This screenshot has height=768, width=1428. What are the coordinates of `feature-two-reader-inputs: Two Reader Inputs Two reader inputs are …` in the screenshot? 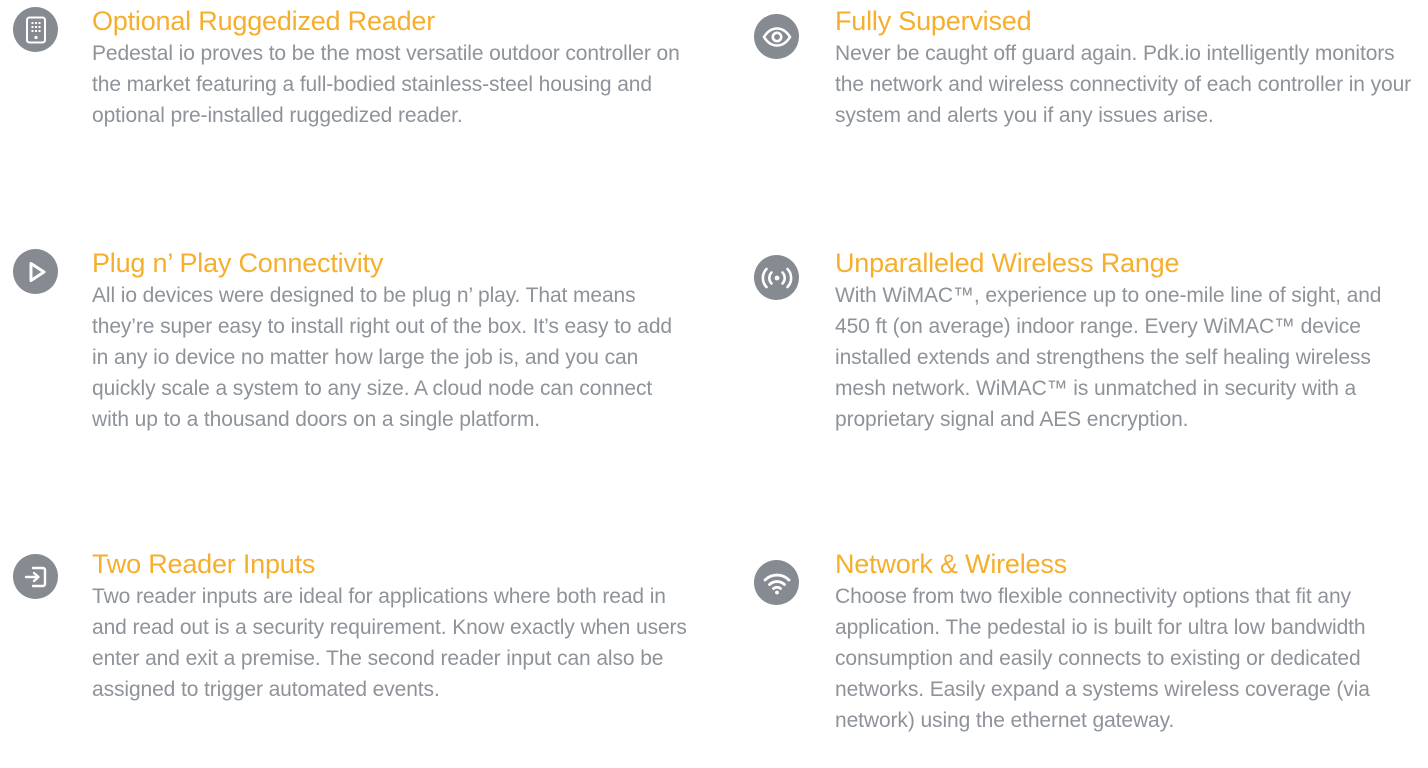 It's located at (392, 627).